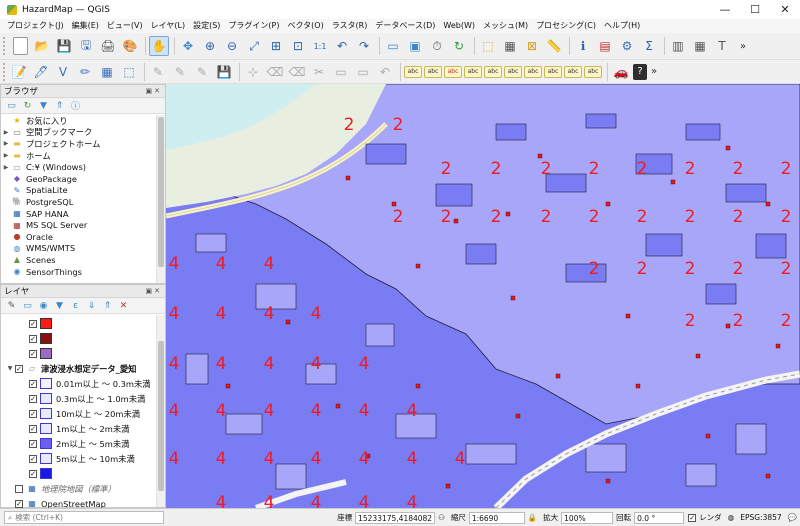  I want to click on legend-item: ✓ 0.01m以上 ～ 0.3m未満, so click(83, 383).